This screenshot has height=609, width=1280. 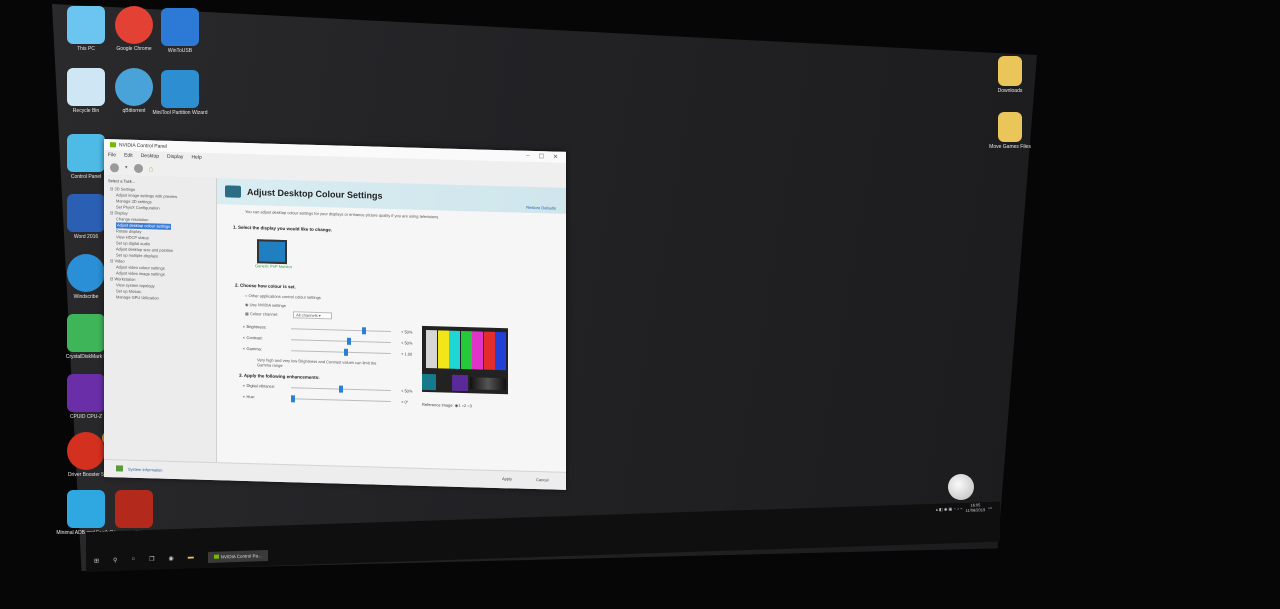 What do you see at coordinates (125, 189) in the screenshot?
I see `tree-item-label: 3D Settings` at bounding box center [125, 189].